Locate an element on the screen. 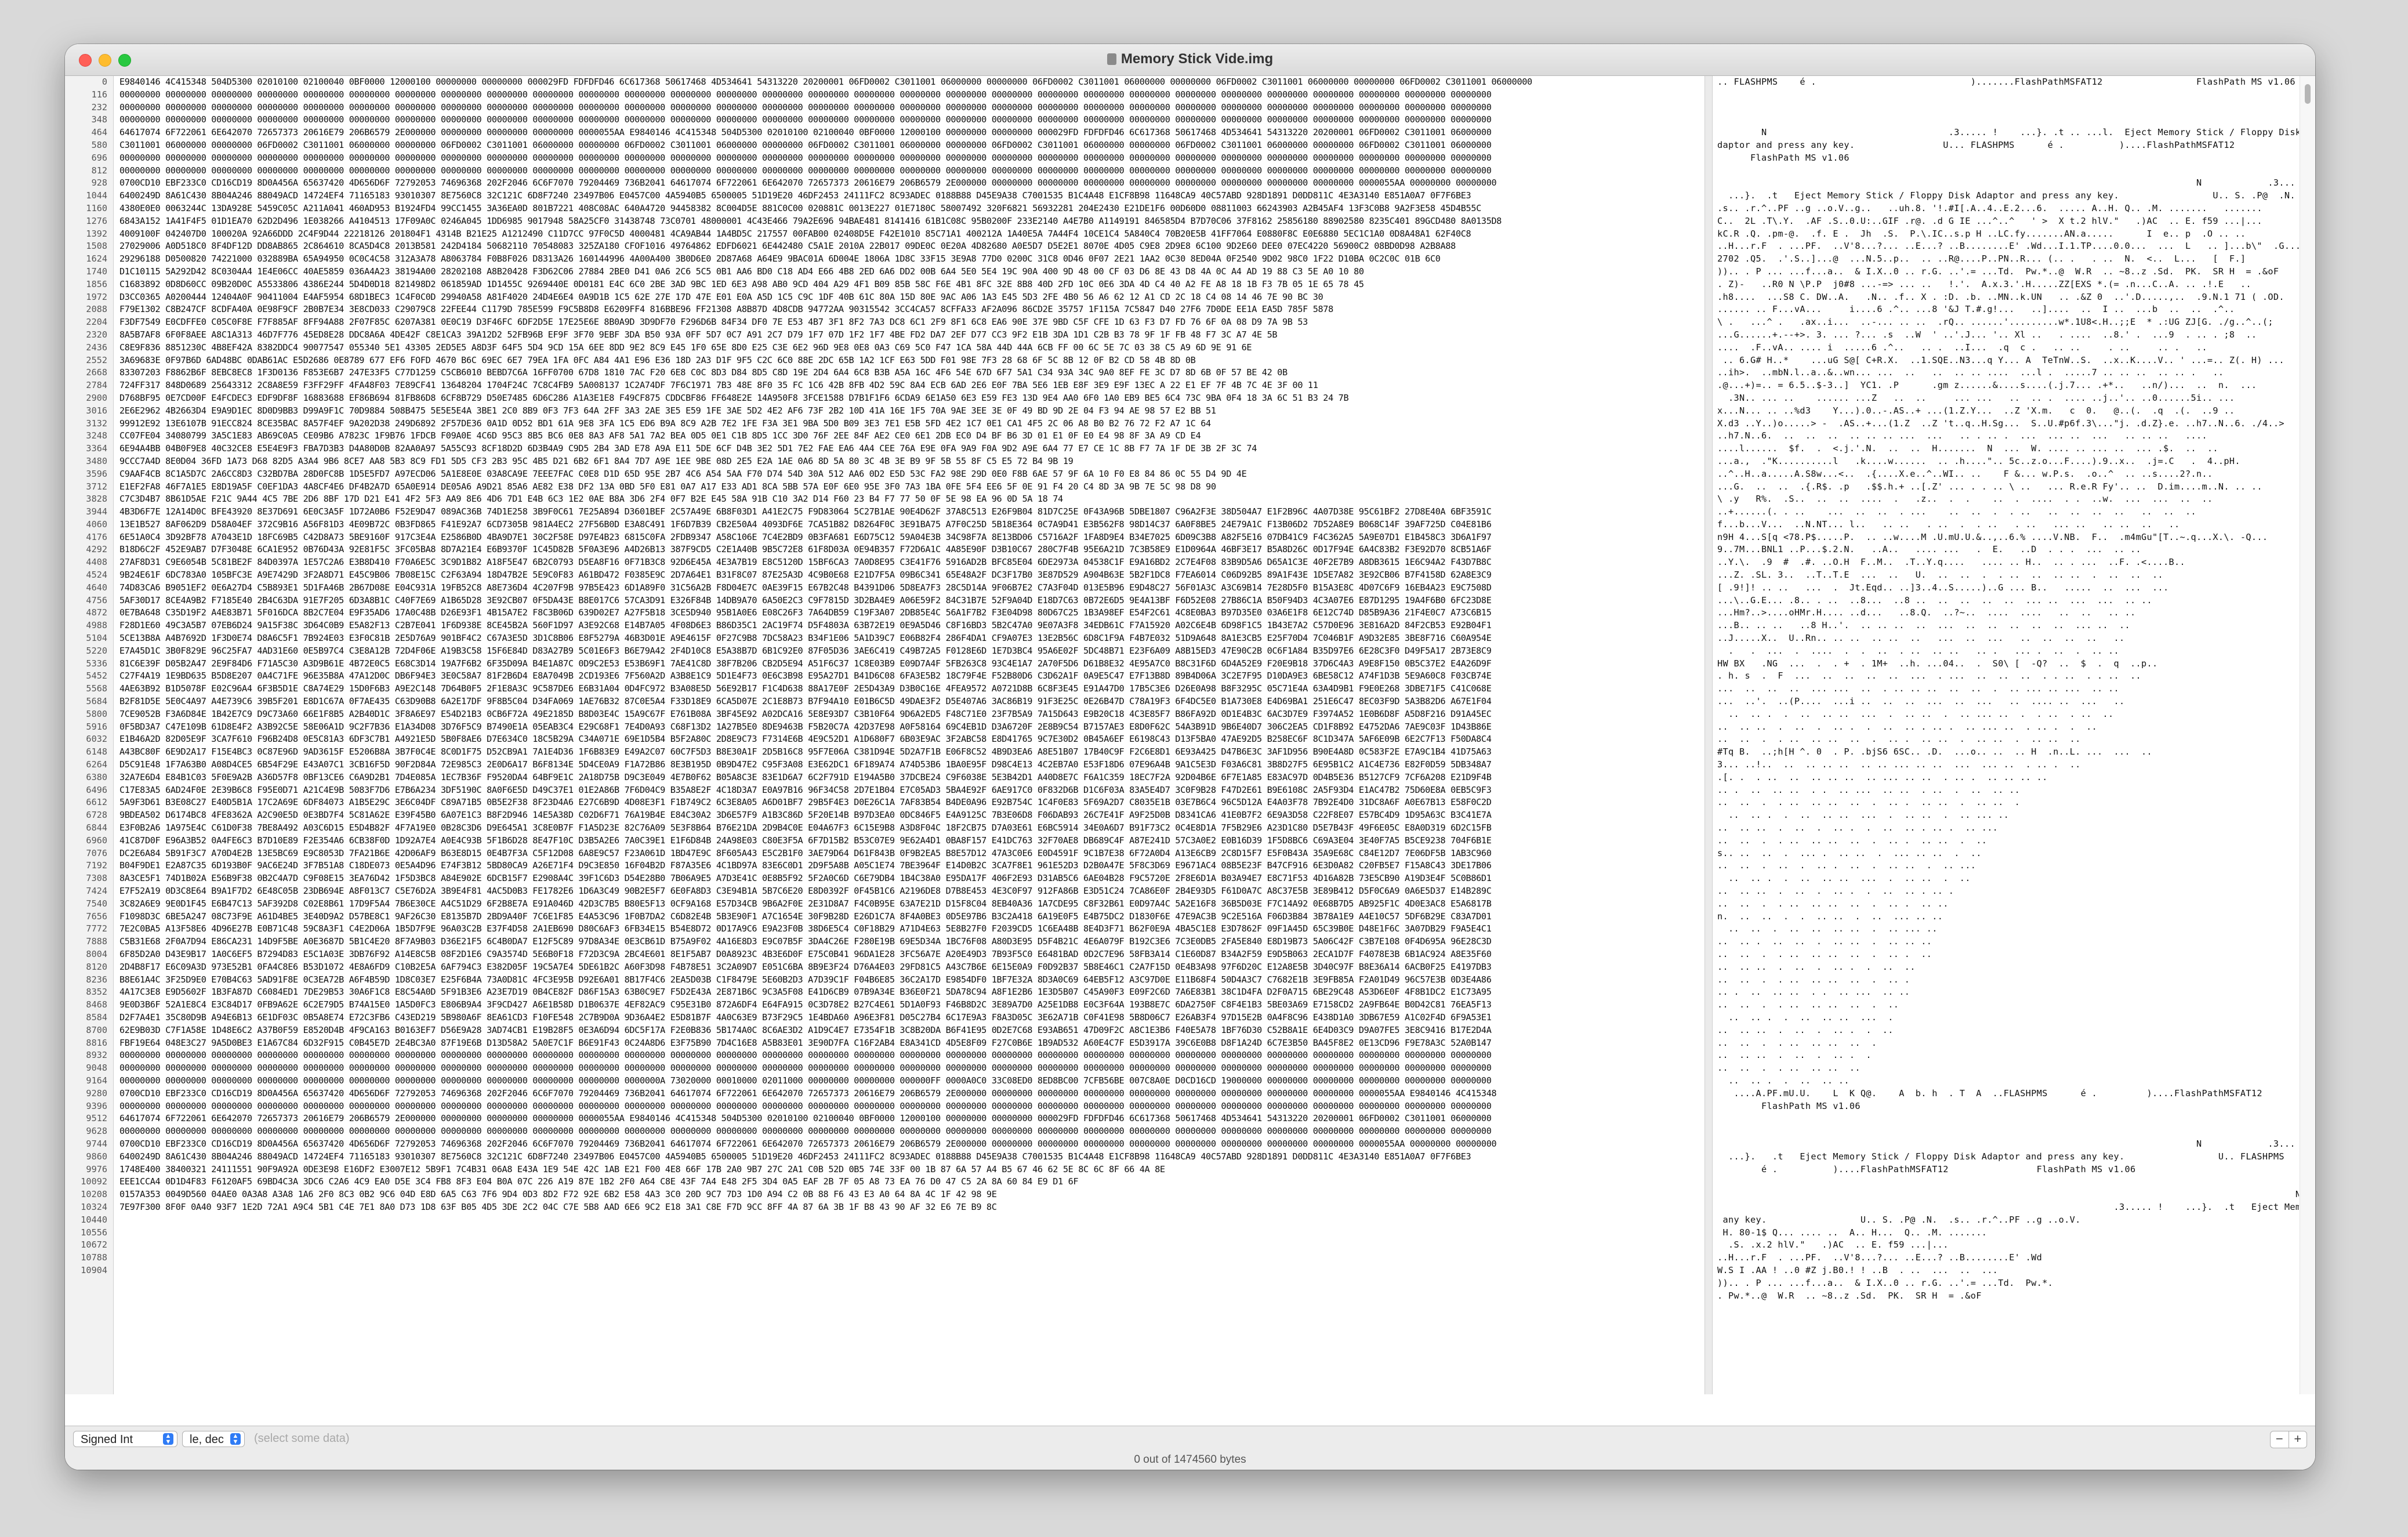 The image size is (2408, 1537). ascii-row: N is located at coordinates (2008, 1194).